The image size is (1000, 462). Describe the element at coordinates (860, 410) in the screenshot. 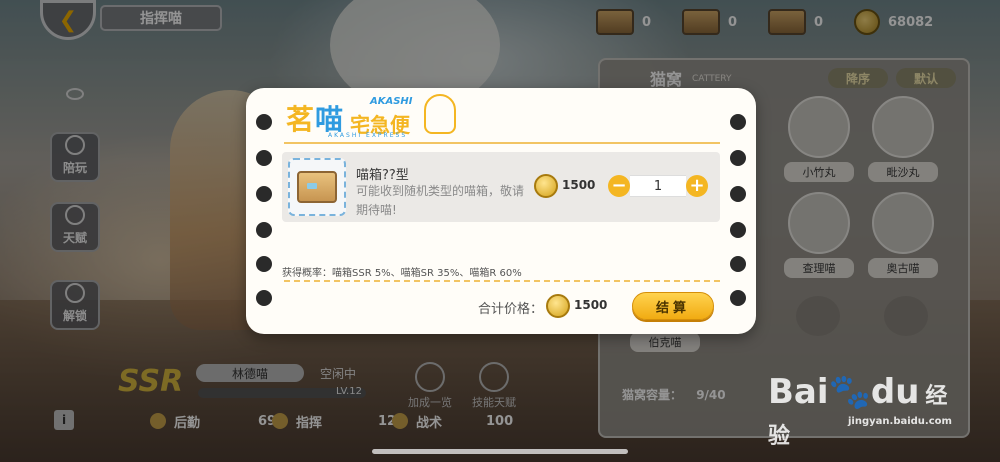

I see `baidu-jingyan-watermark: Bai🐾du 经验 jingyan.baidu.com` at that location.